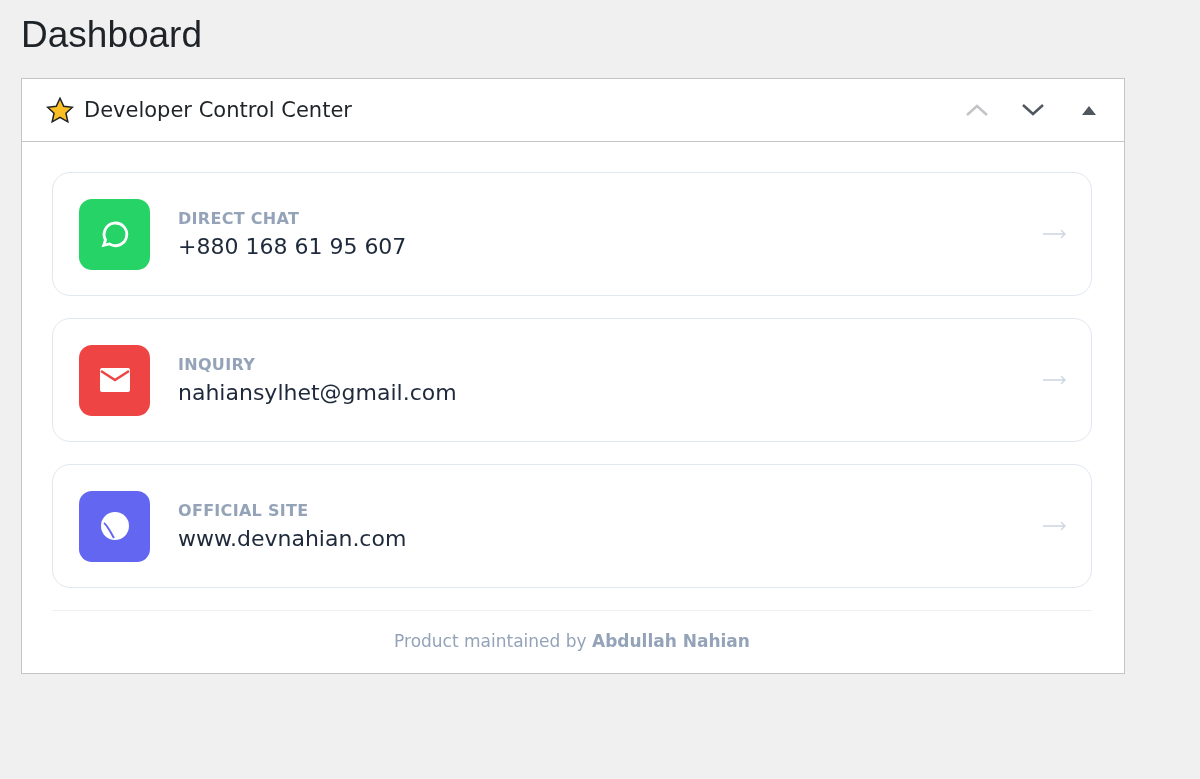 The height and width of the screenshot is (779, 1200). Describe the element at coordinates (112, 35) in the screenshot. I see `page-title: Dashboard` at that location.